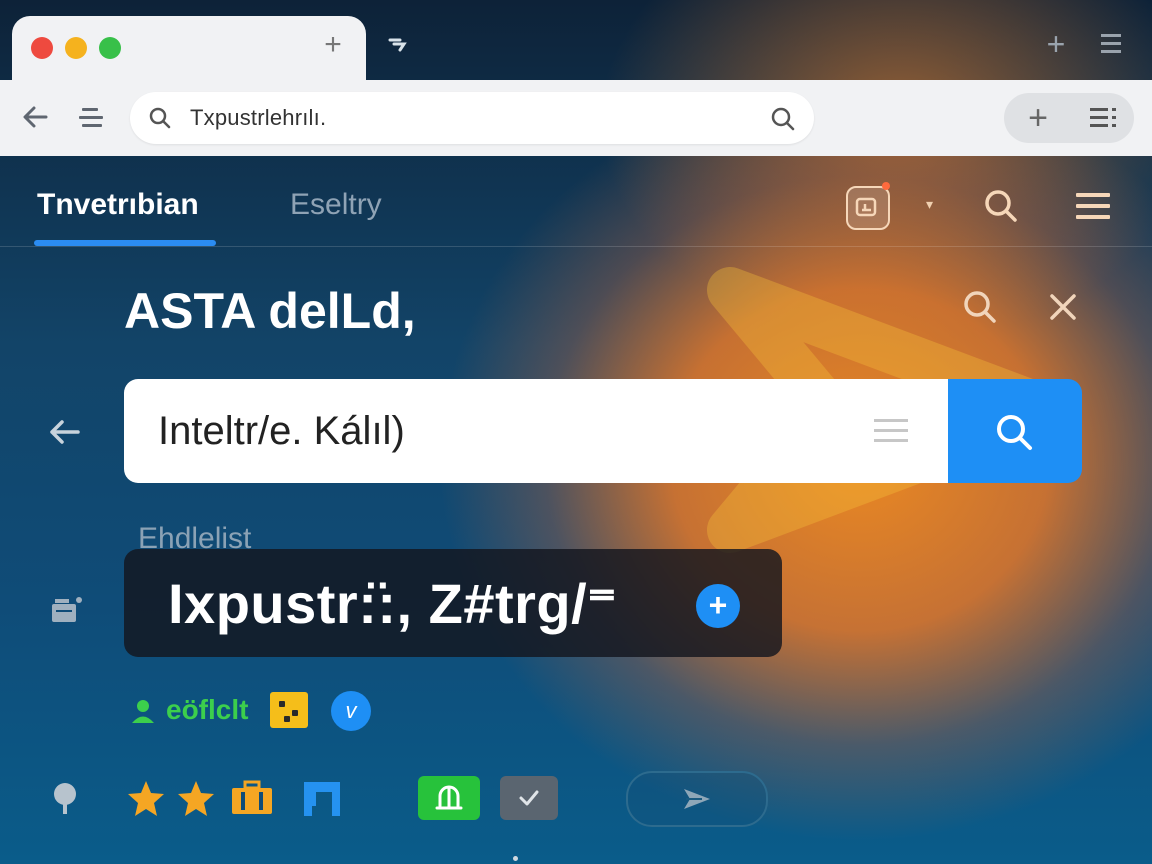  What do you see at coordinates (891, 431) in the screenshot?
I see `filter-lines-icon` at bounding box center [891, 431].